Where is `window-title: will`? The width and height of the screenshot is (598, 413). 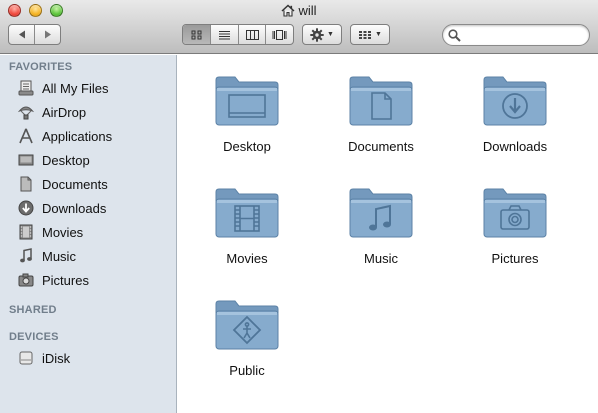 window-title: will is located at coordinates (299, 11).